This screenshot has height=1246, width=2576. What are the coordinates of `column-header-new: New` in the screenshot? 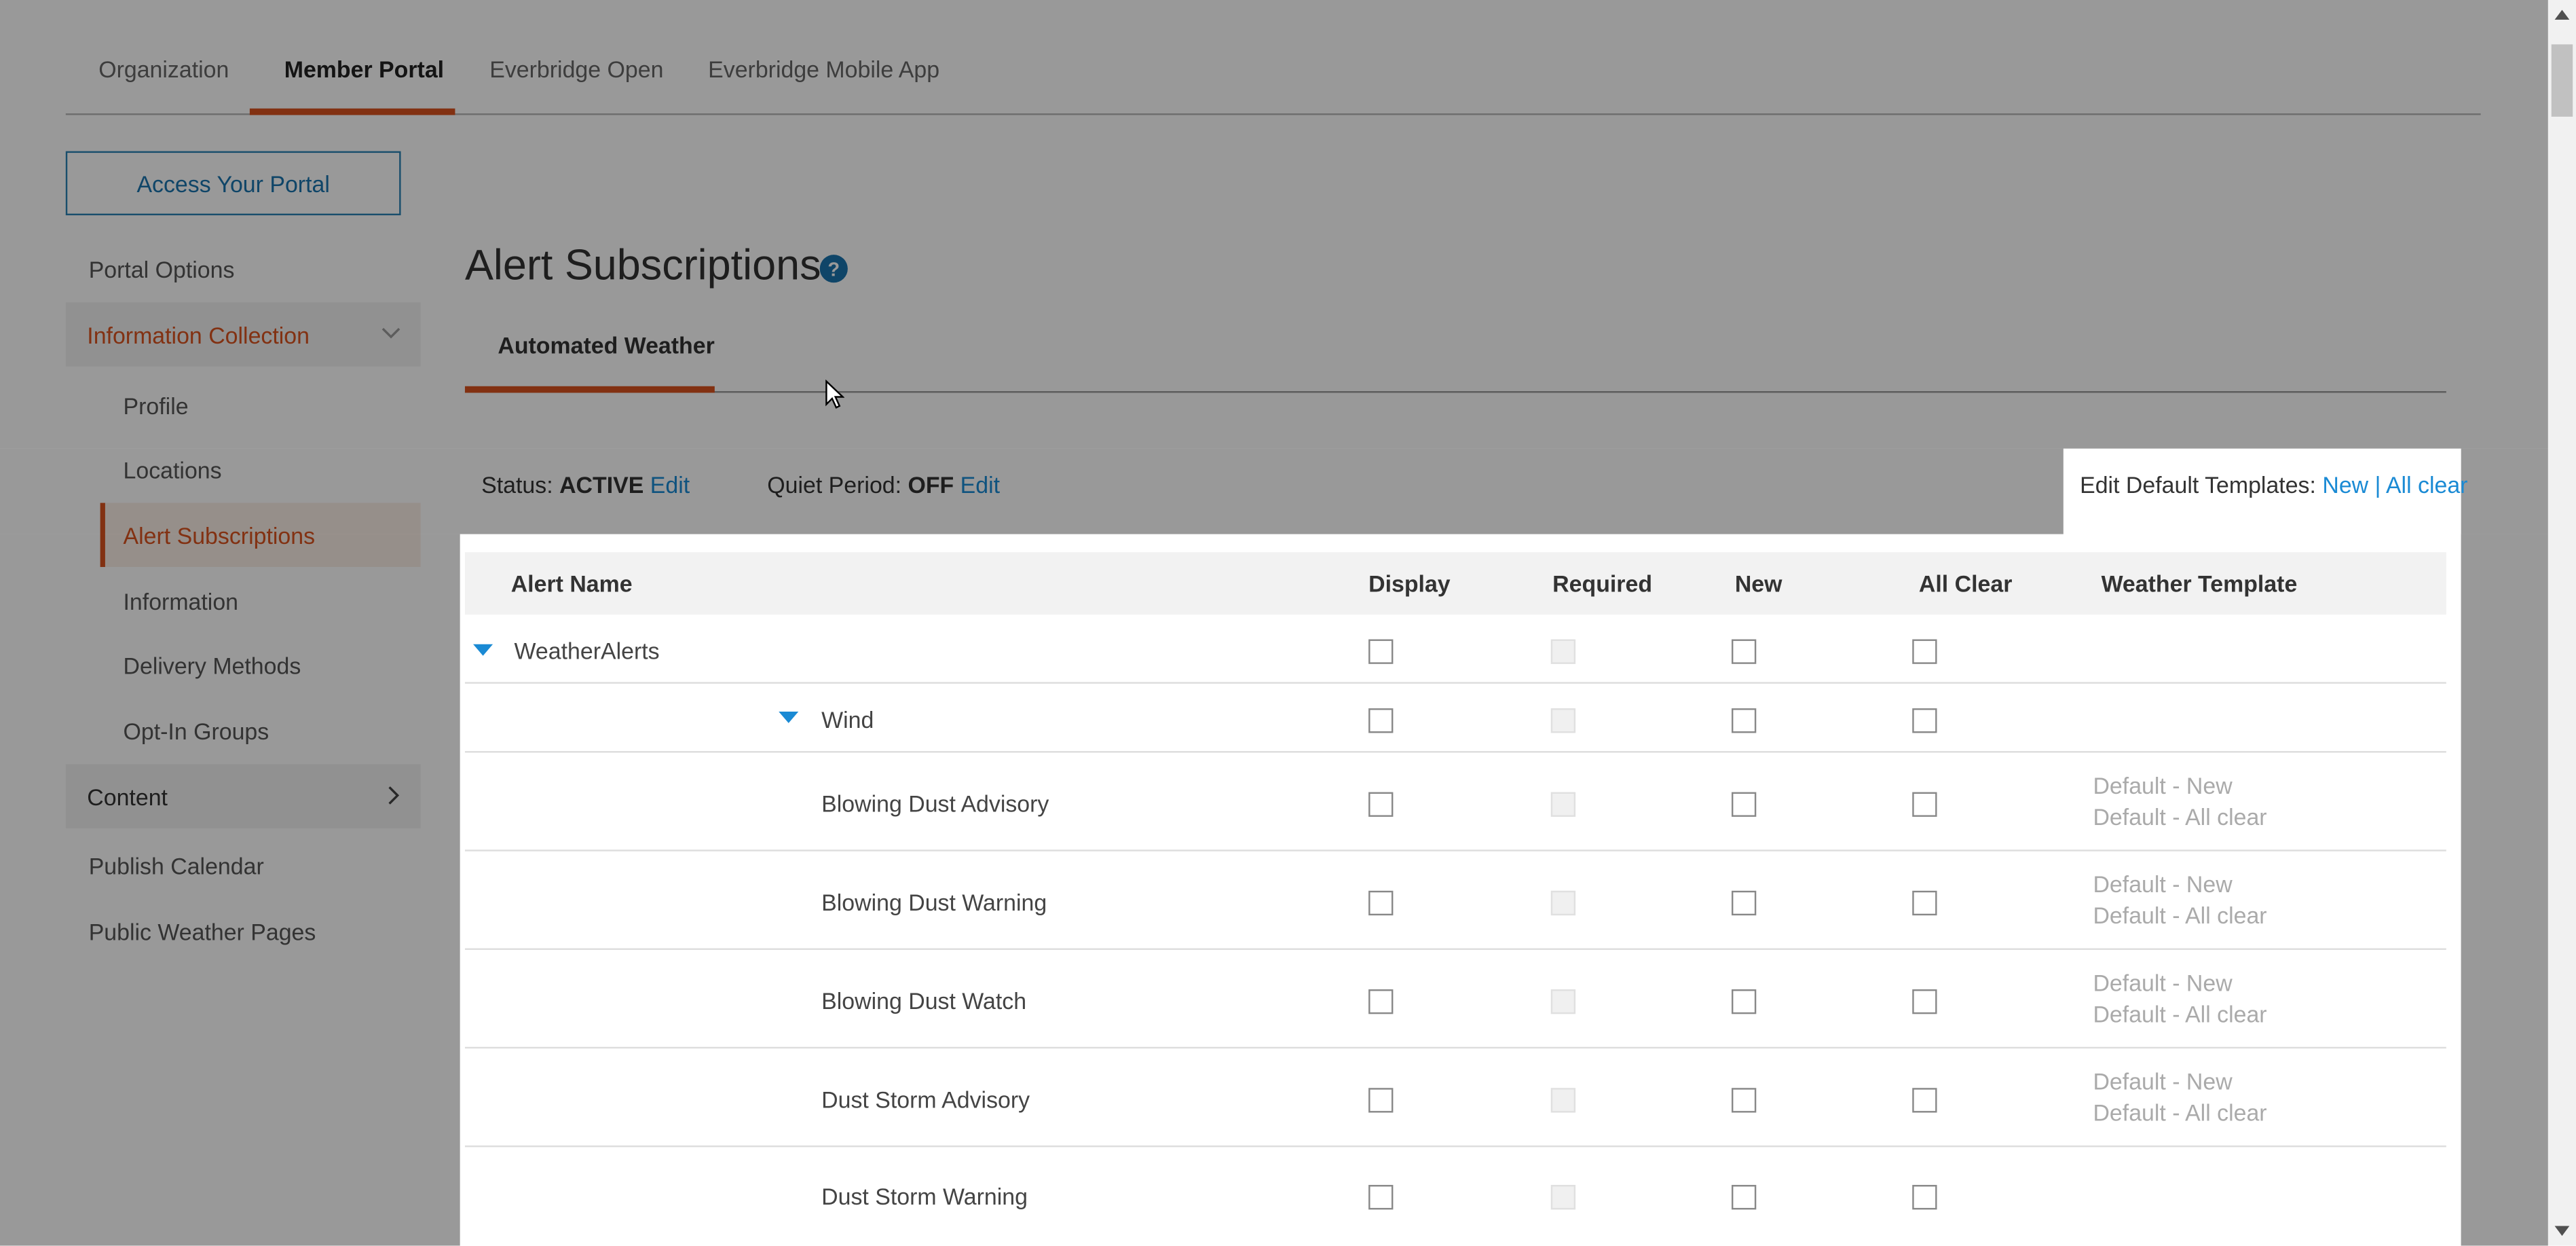 It's located at (1759, 583).